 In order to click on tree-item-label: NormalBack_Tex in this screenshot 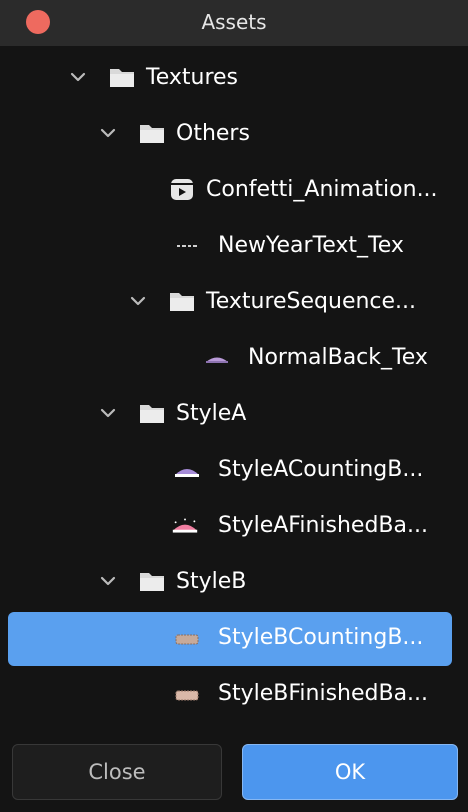, I will do `click(338, 357)`.